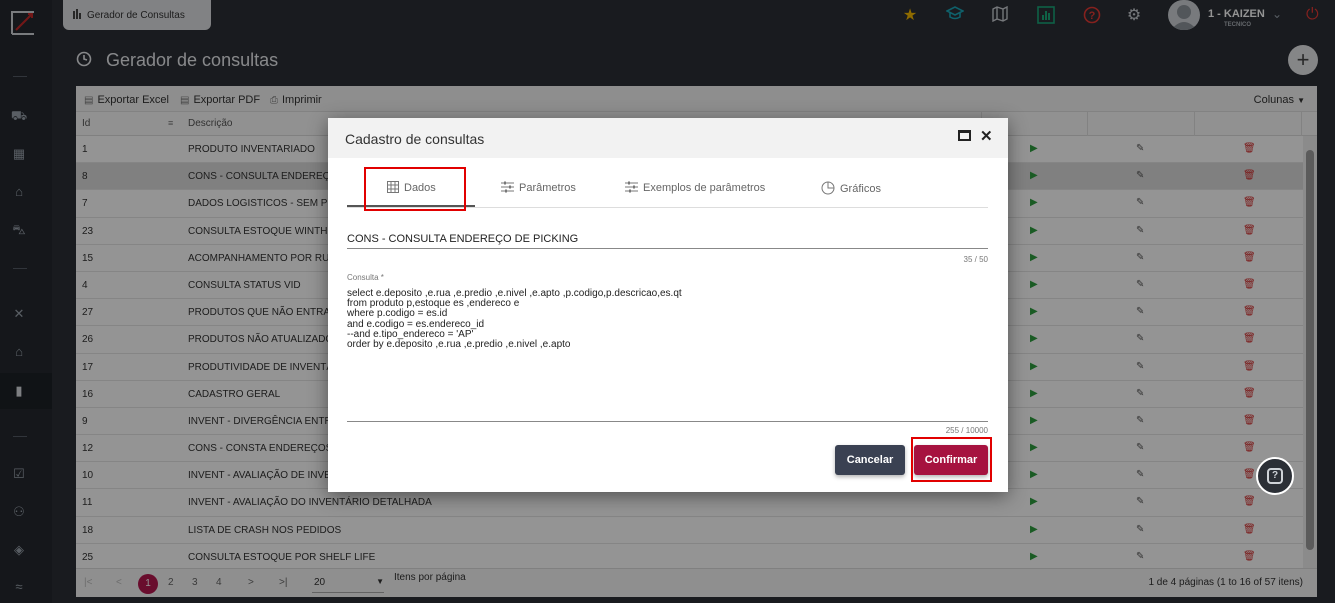 Image resolution: width=1335 pixels, height=603 pixels. Describe the element at coordinates (415, 139) in the screenshot. I see `dialog-title: Cadastro de consultas` at that location.